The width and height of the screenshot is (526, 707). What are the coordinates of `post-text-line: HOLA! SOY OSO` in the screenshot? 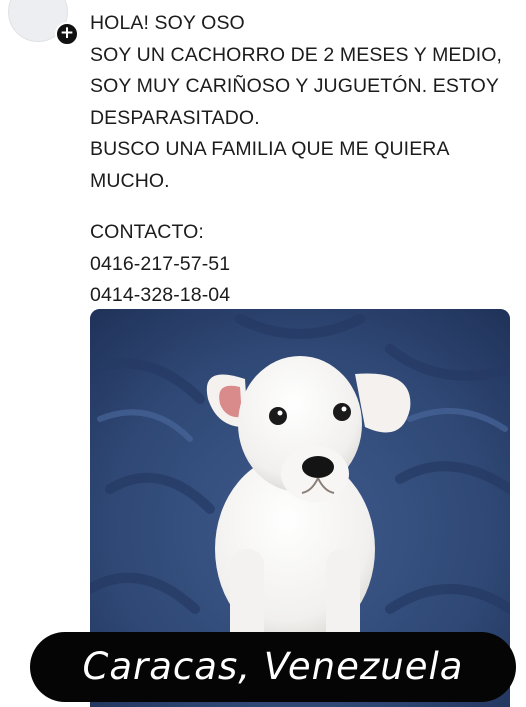 It's located at (167, 23).